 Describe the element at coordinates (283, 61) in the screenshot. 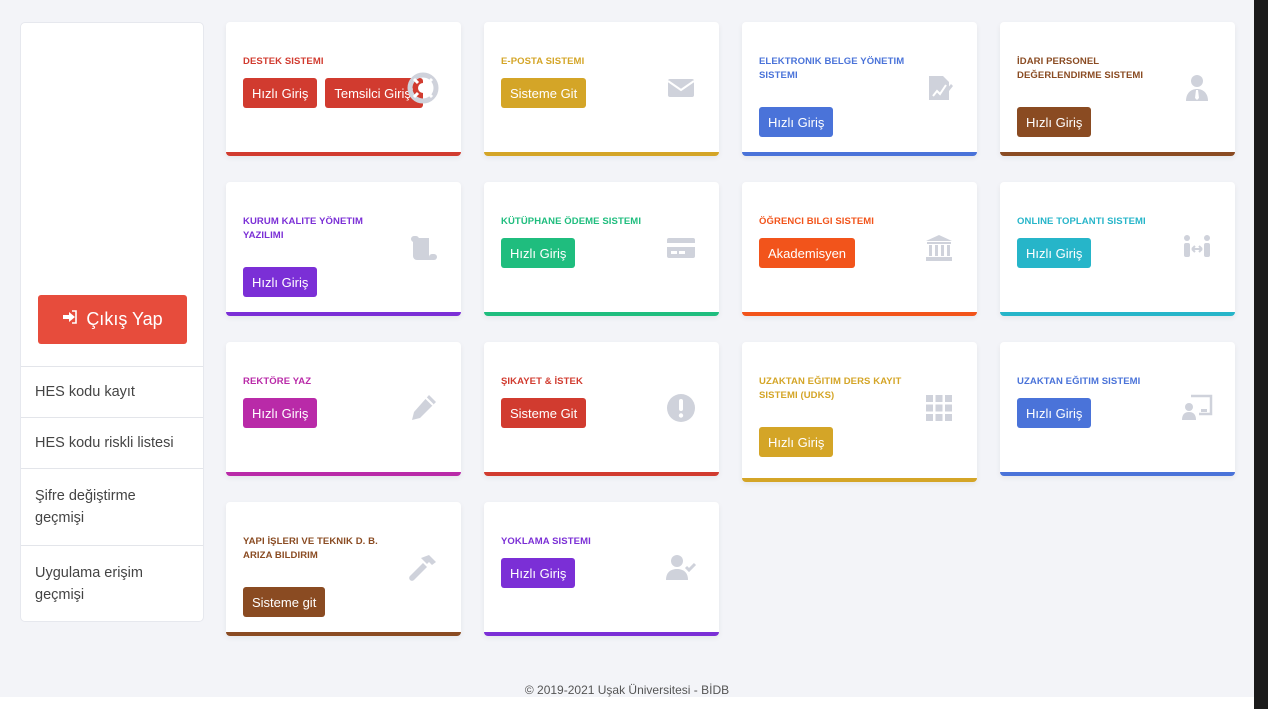

I see `card-title: DESTEK SISTEMI` at that location.